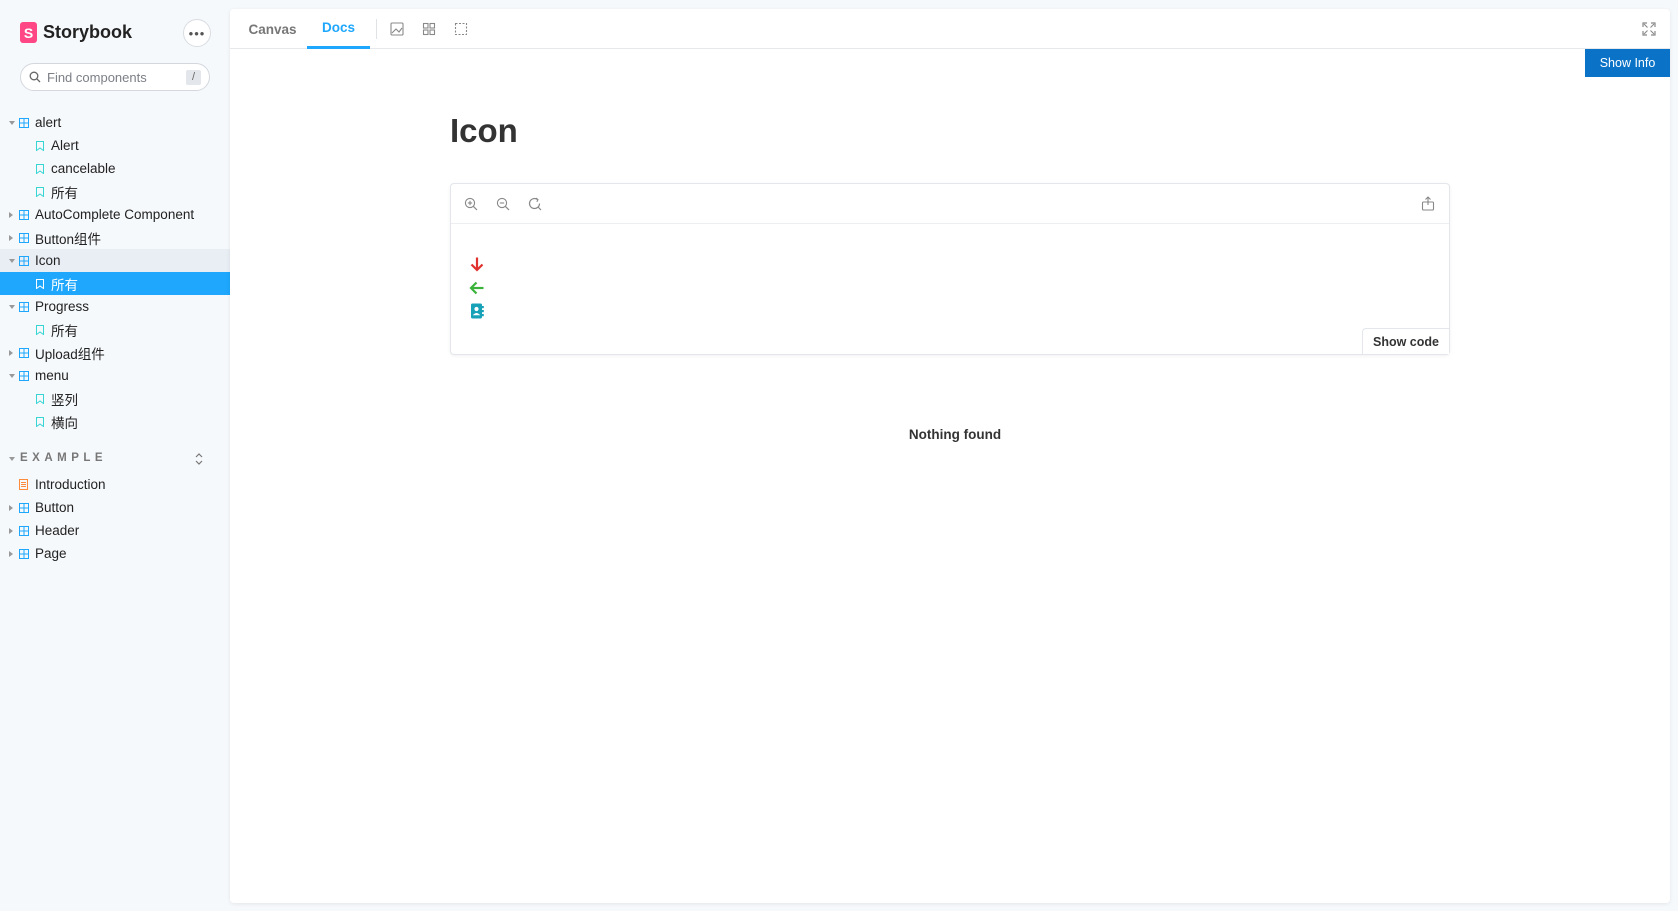 This screenshot has width=1678, height=911. I want to click on tree-story-menu-vertical: 竖列, so click(115, 398).